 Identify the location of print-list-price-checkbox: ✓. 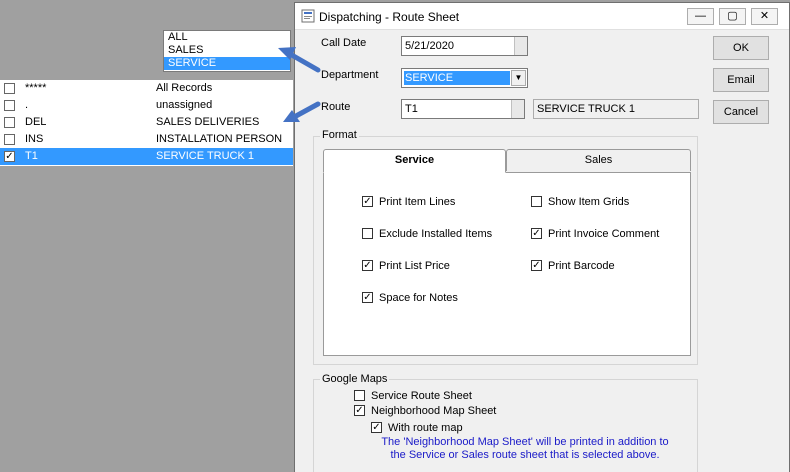
(367, 265).